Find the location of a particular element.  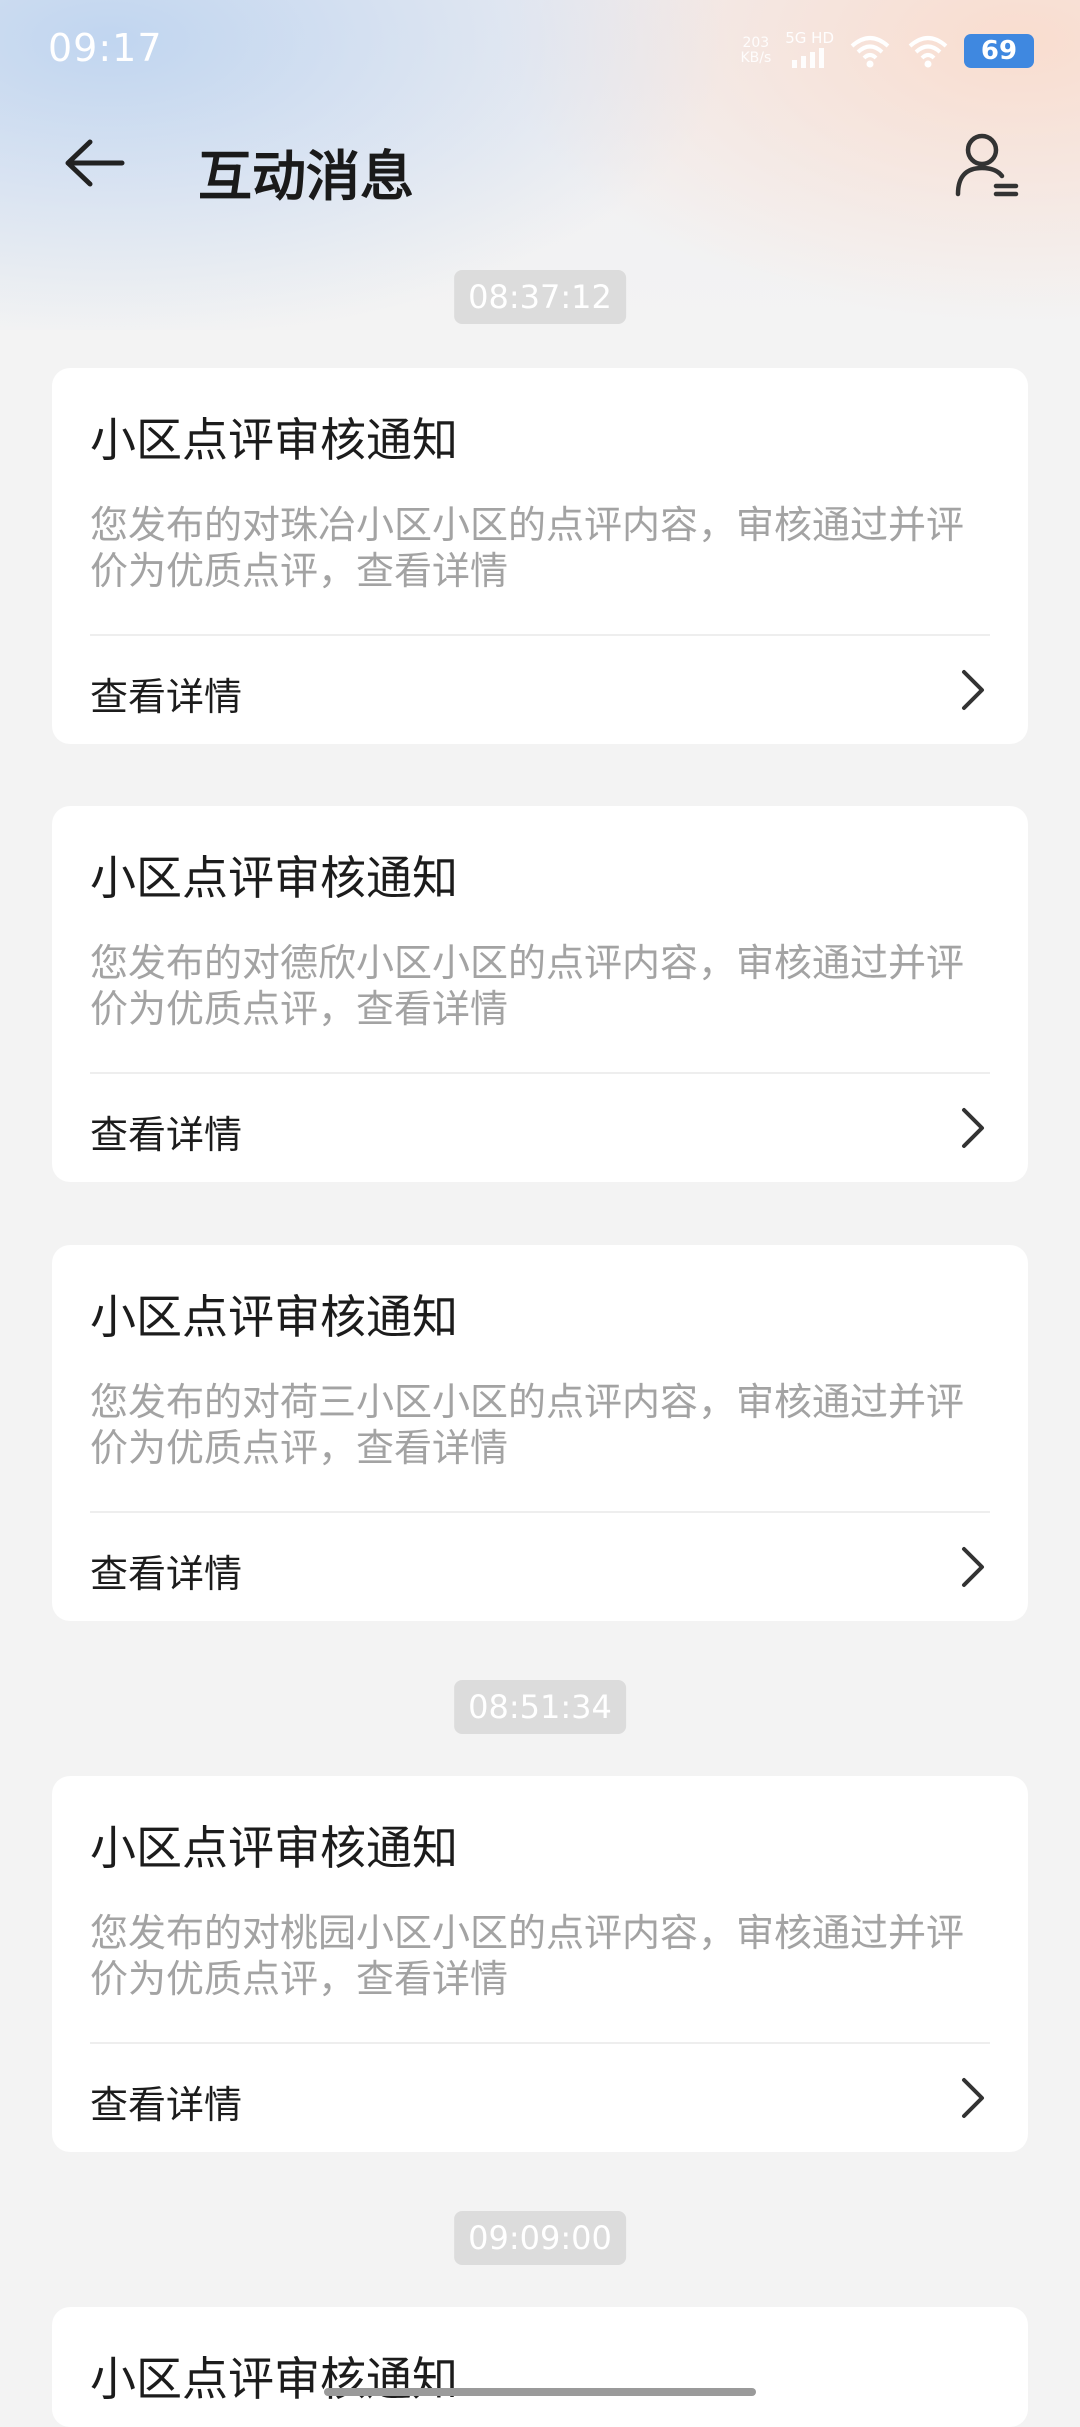

back-arrow-icon is located at coordinates (95, 163).